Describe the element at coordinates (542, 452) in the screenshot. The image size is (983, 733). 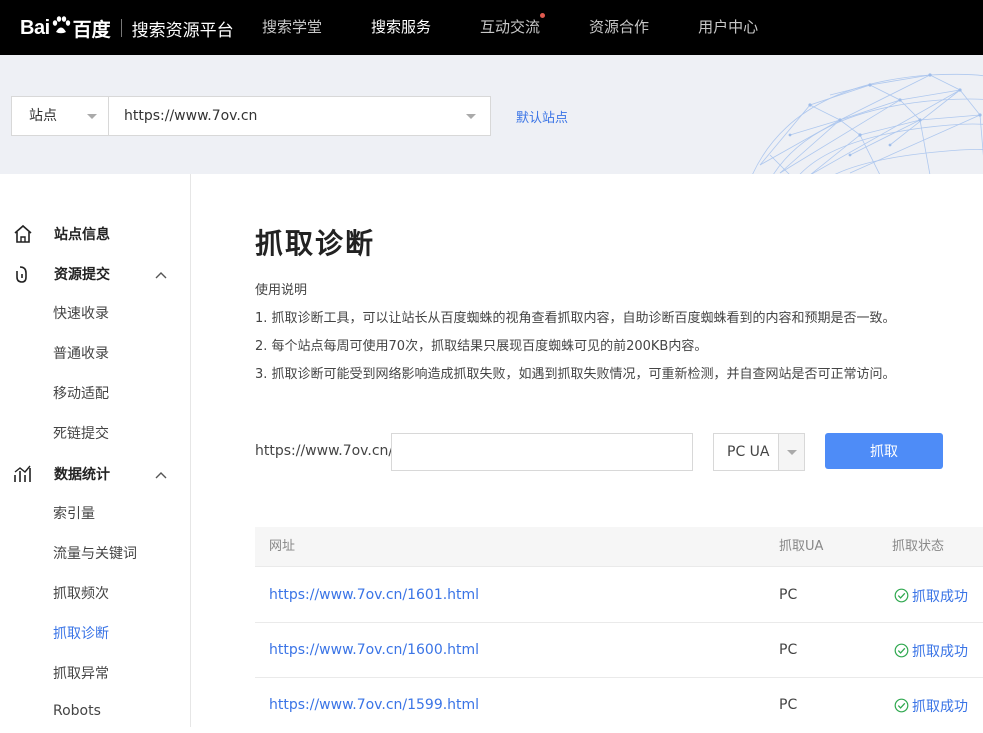
I see `crawl-path-input` at that location.